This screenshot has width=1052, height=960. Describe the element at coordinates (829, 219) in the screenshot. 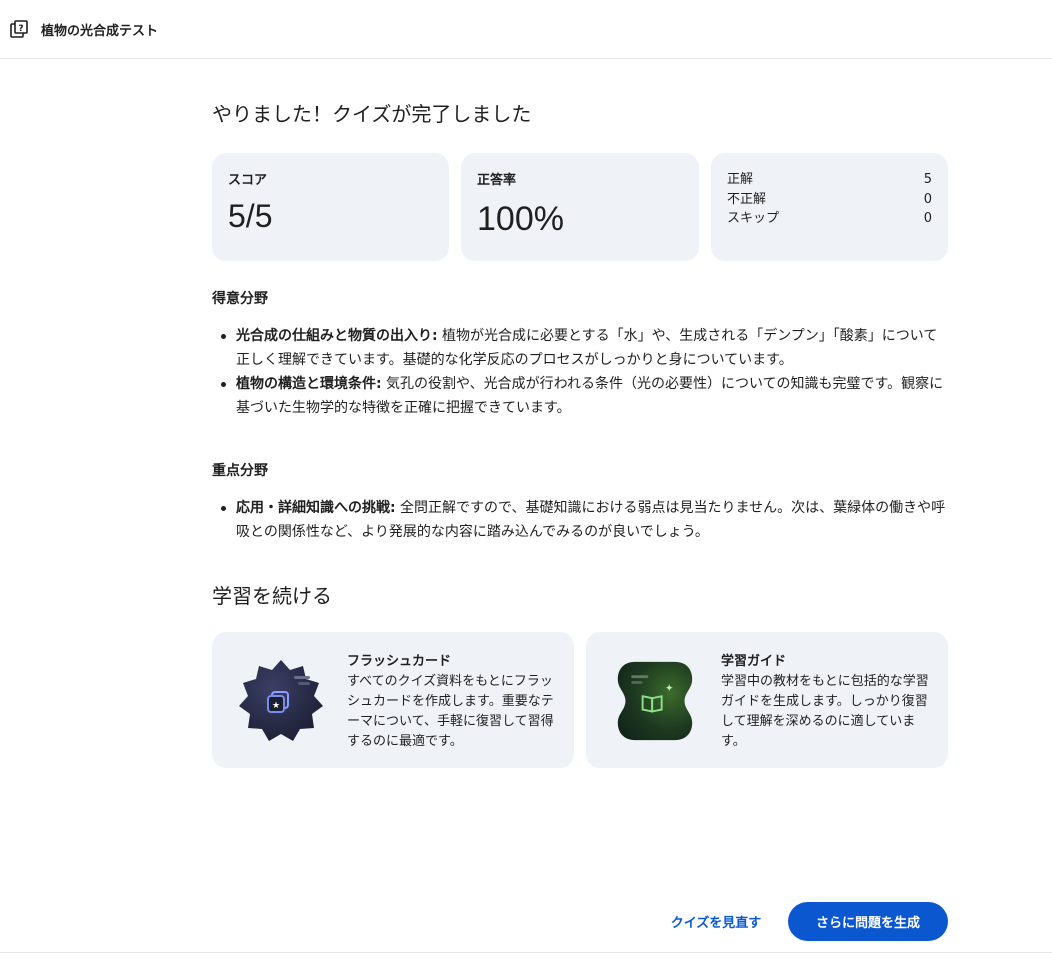

I see `breakdown-row-skipped: スキップ 0` at that location.